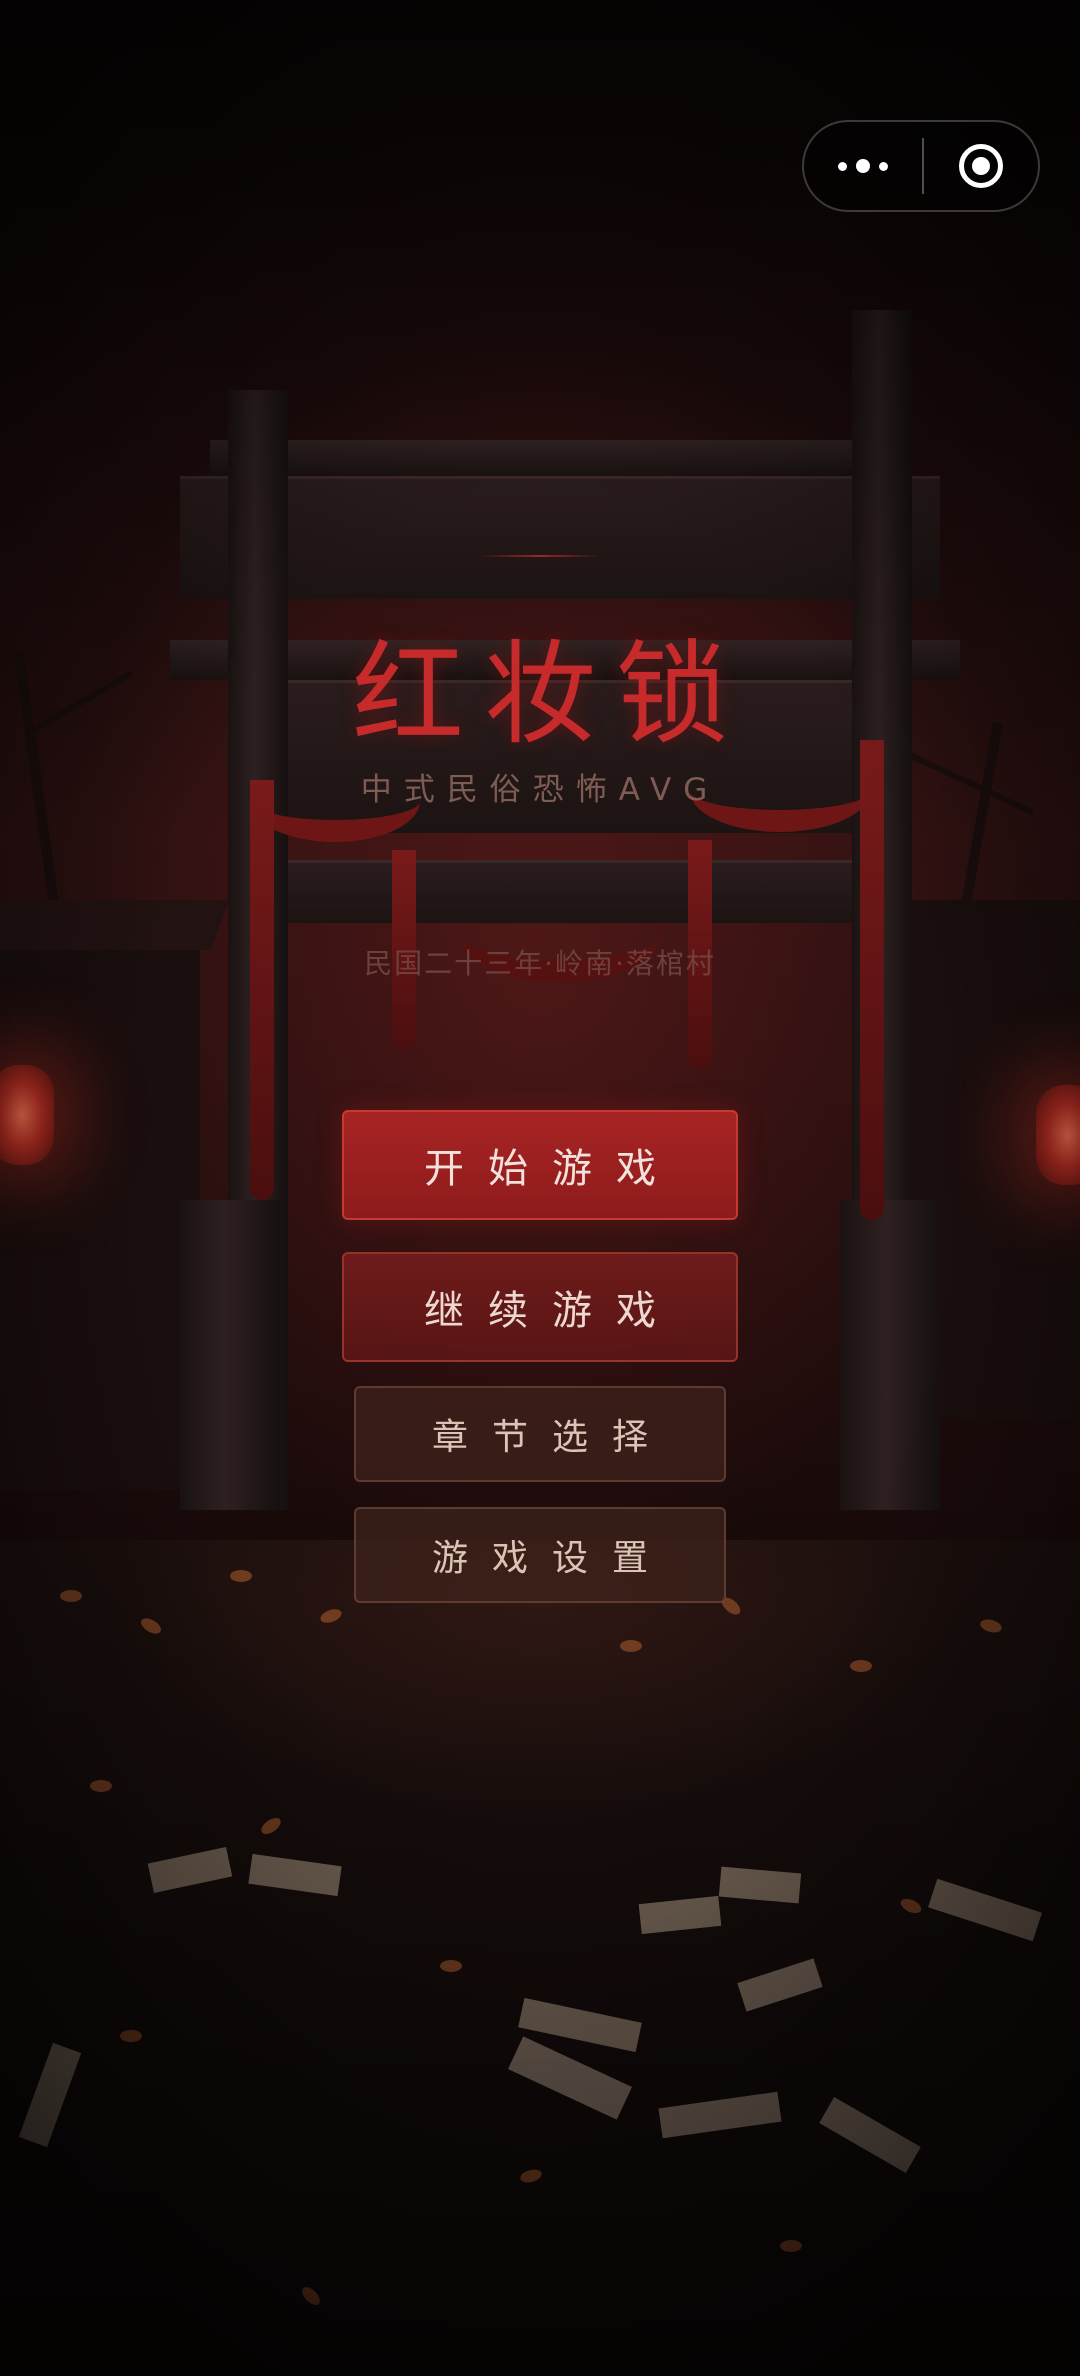  What do you see at coordinates (540, 1307) in the screenshot?
I see `continue-game-button: 继续游戏` at bounding box center [540, 1307].